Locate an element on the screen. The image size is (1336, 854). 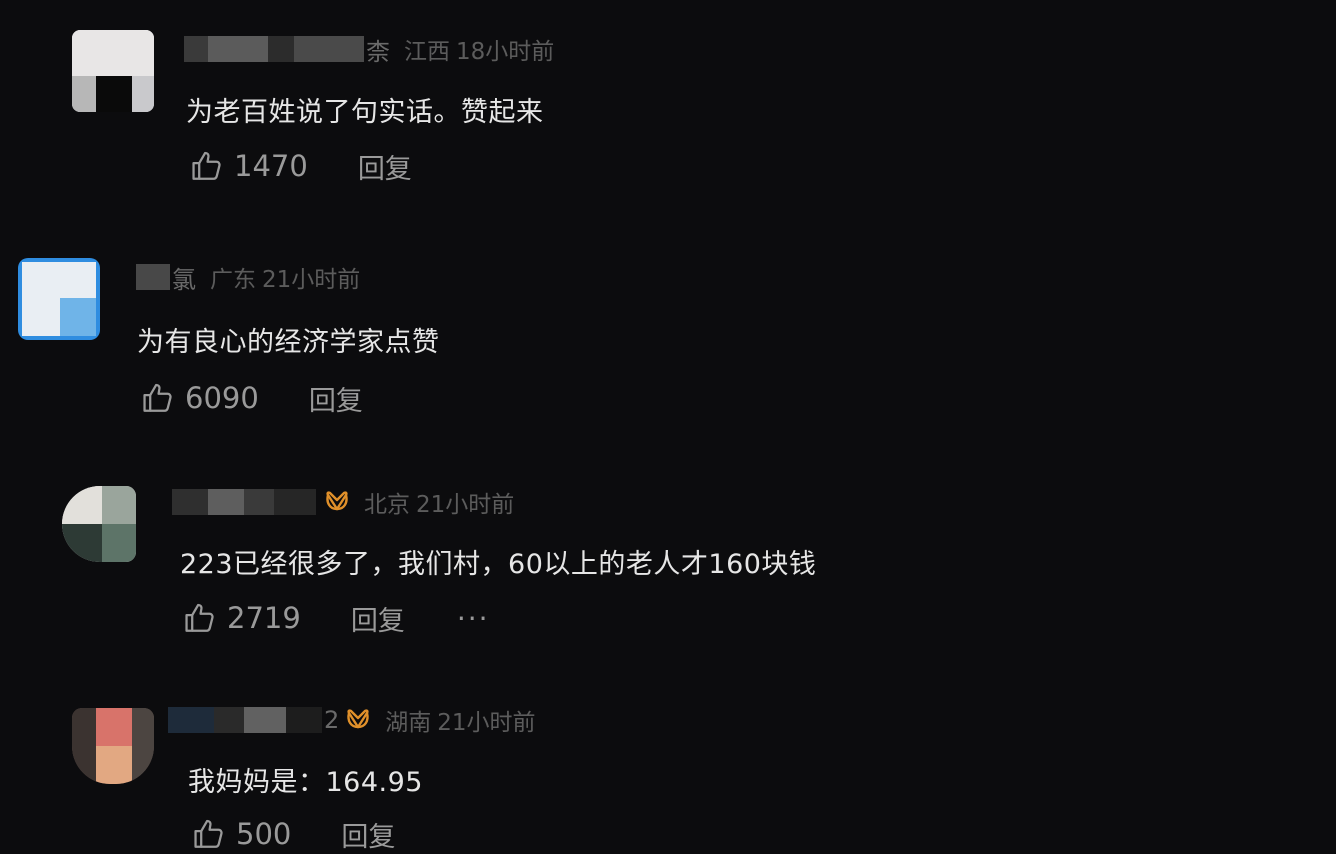
like-count: 2719 is located at coordinates (264, 618).